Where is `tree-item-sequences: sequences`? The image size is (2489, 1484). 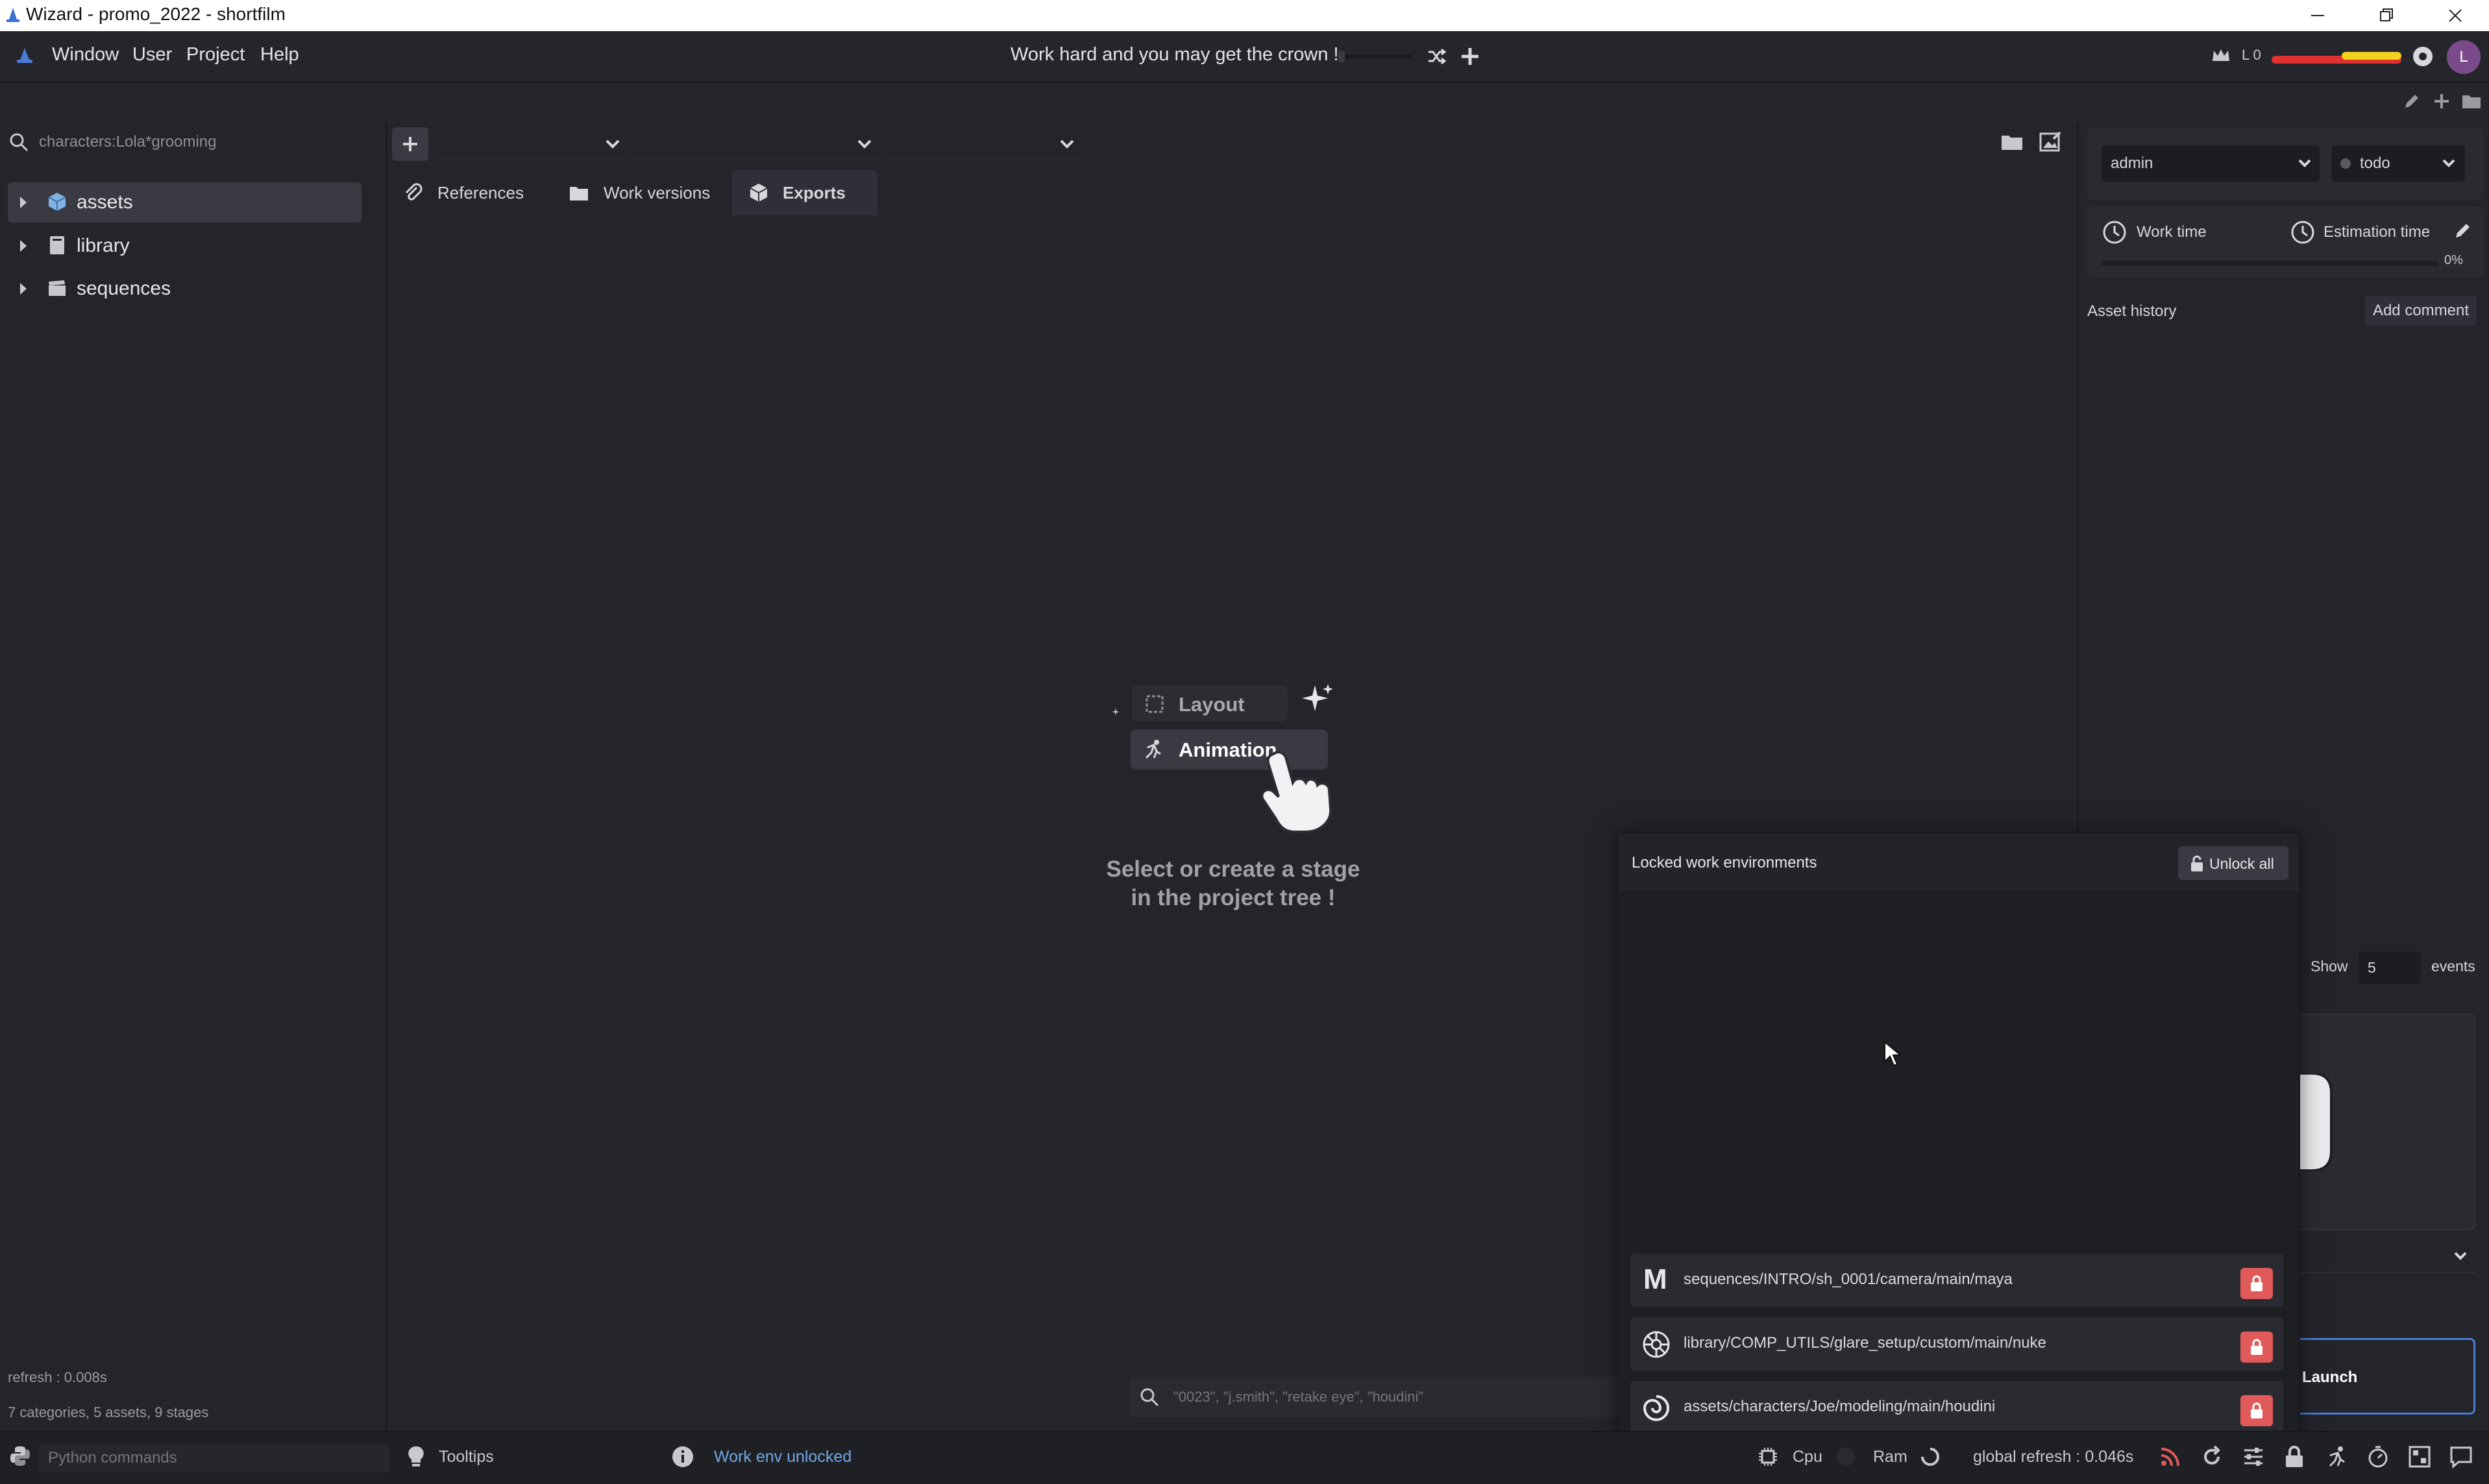 tree-item-sequences: sequences is located at coordinates (185, 289).